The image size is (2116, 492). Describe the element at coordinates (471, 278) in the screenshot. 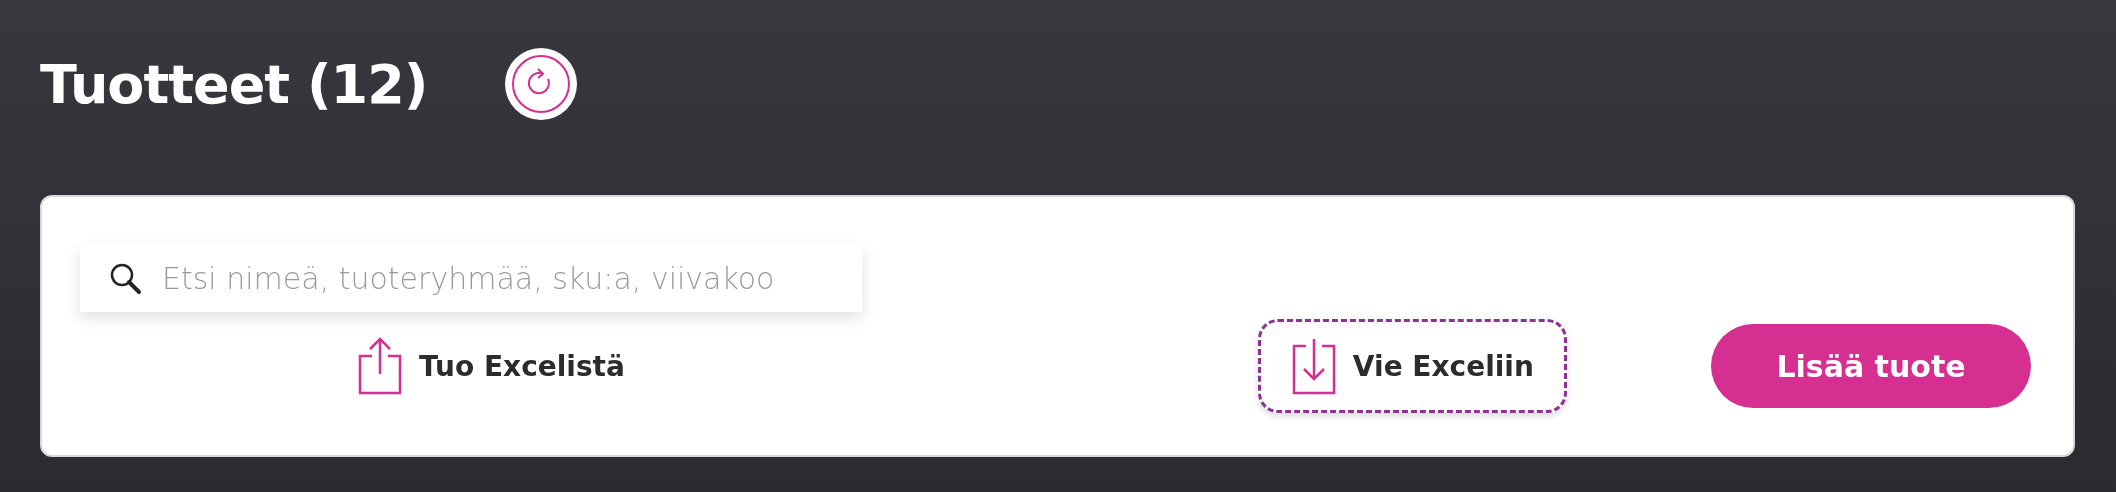

I see `search-field: Etsi nimeä, tuoteryhmää, sku:a, viivakoo` at that location.